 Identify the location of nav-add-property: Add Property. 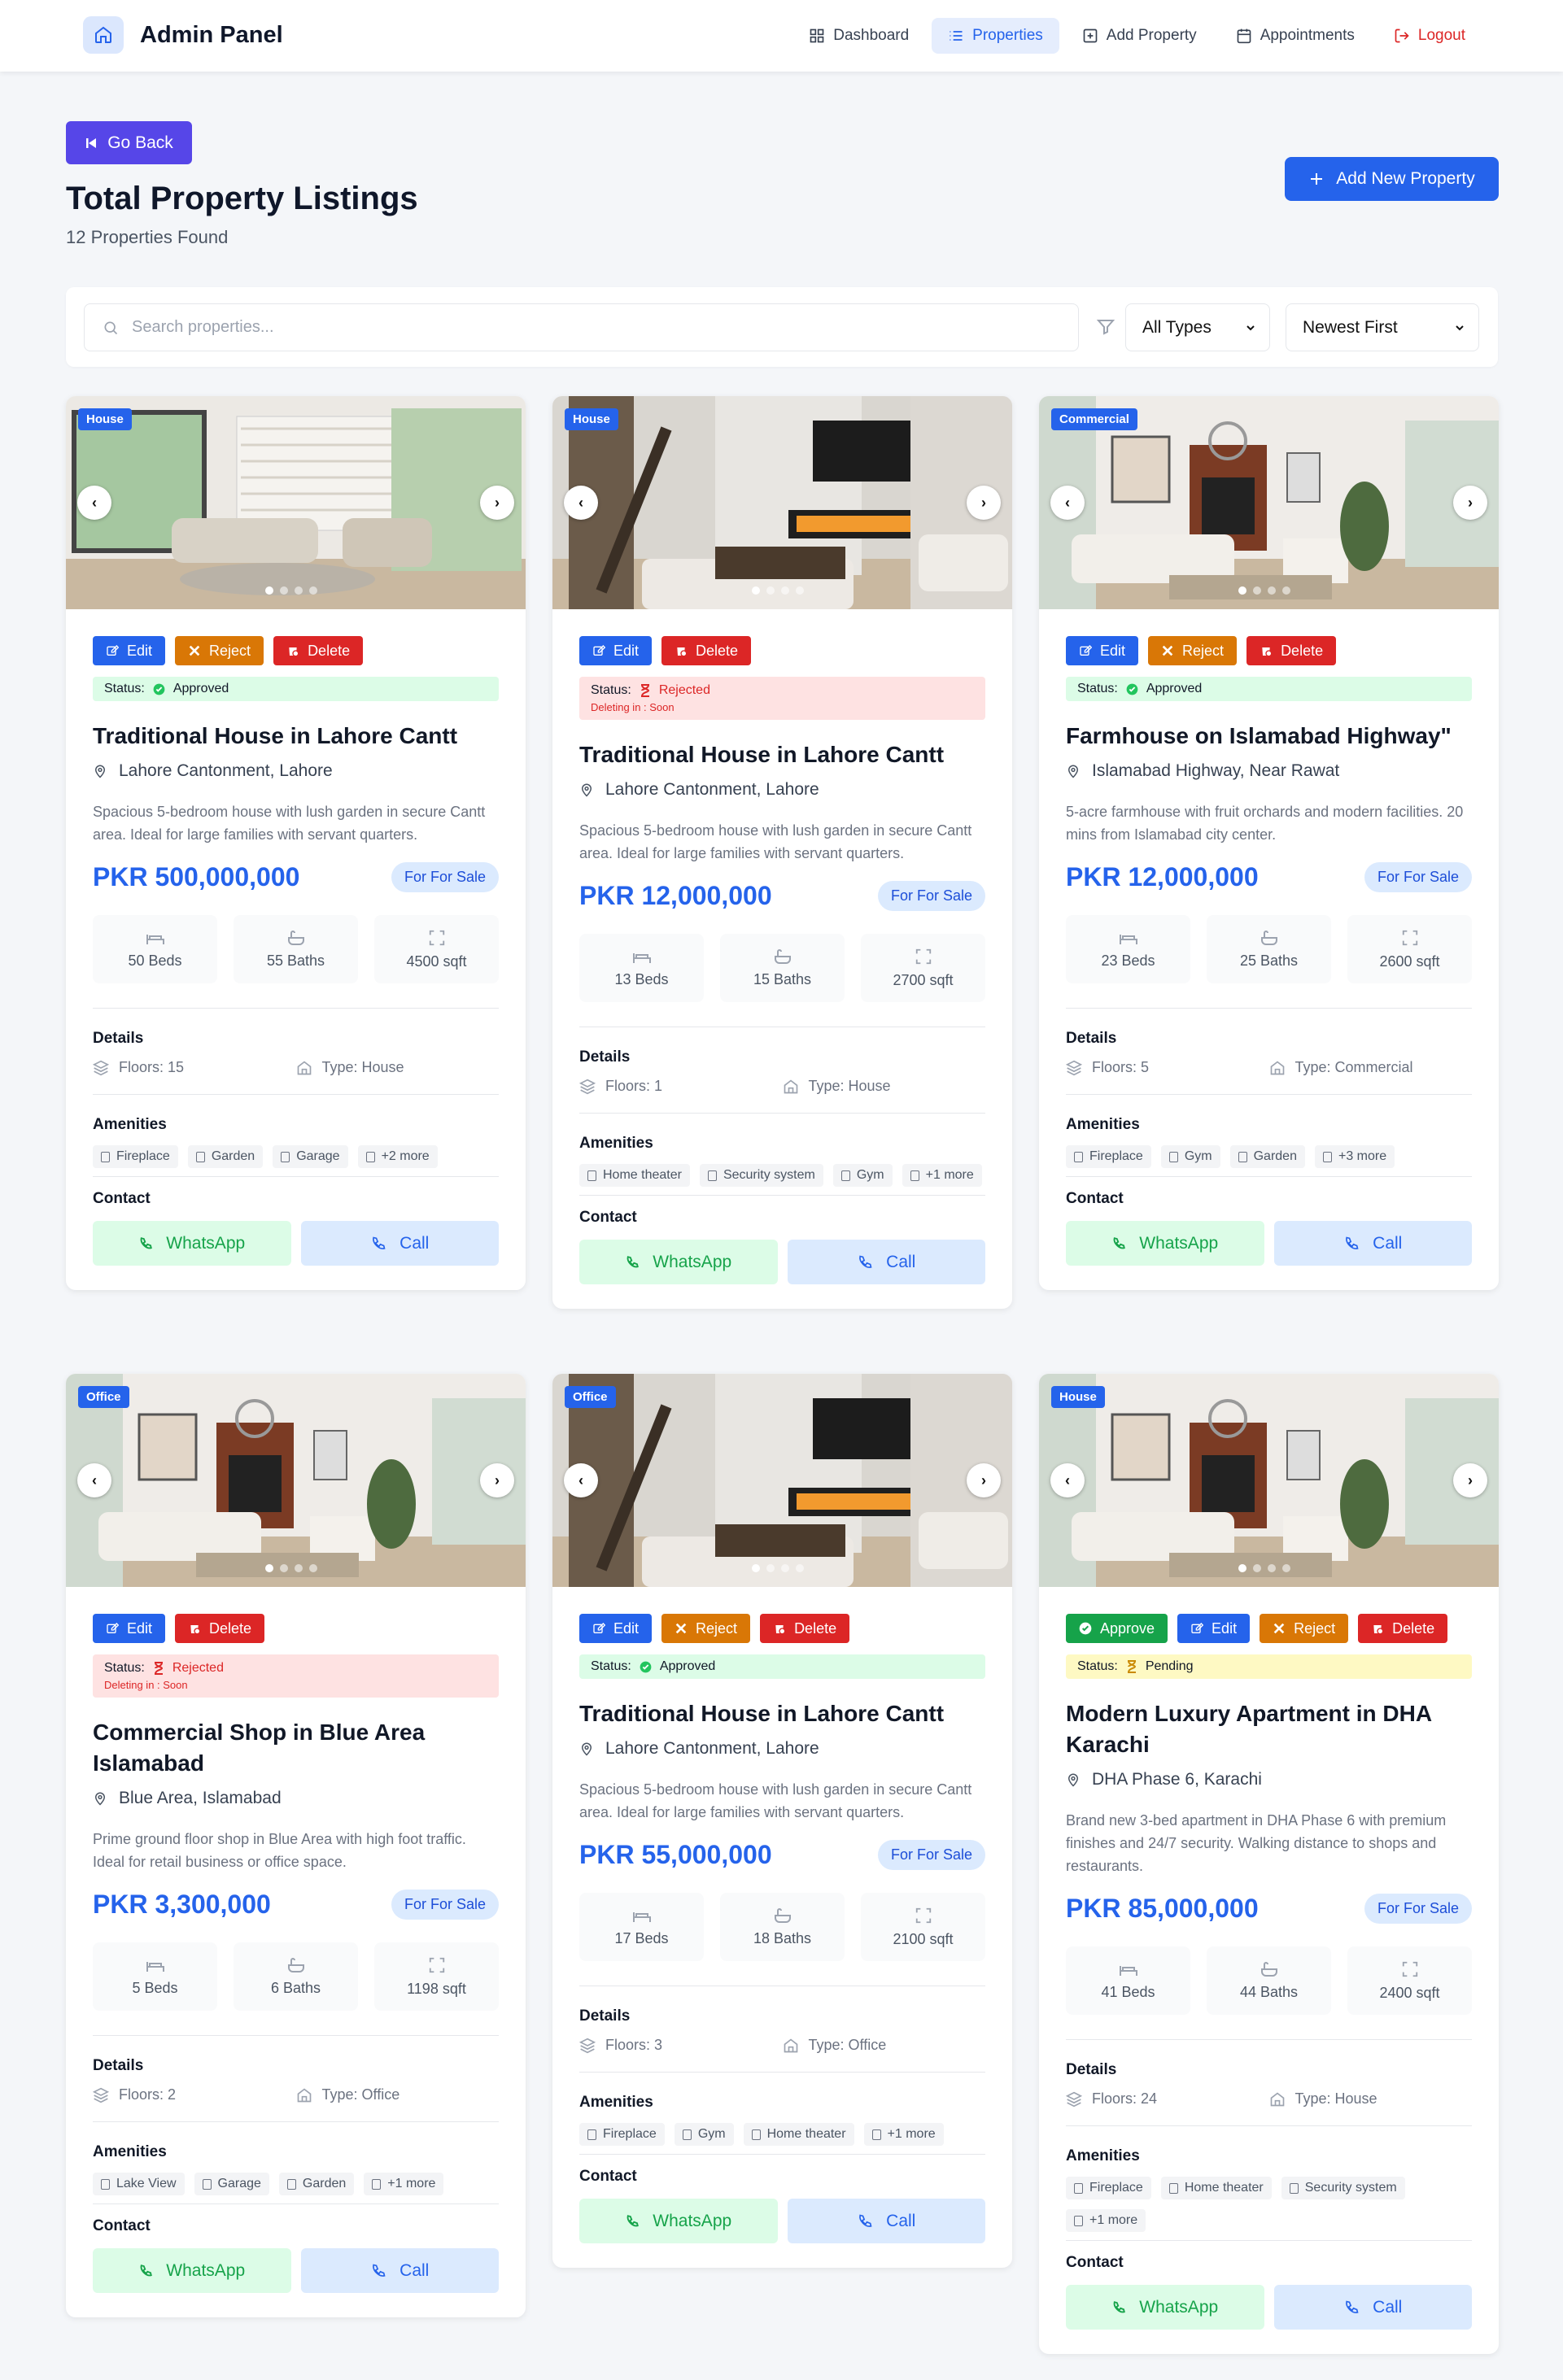
(1139, 36).